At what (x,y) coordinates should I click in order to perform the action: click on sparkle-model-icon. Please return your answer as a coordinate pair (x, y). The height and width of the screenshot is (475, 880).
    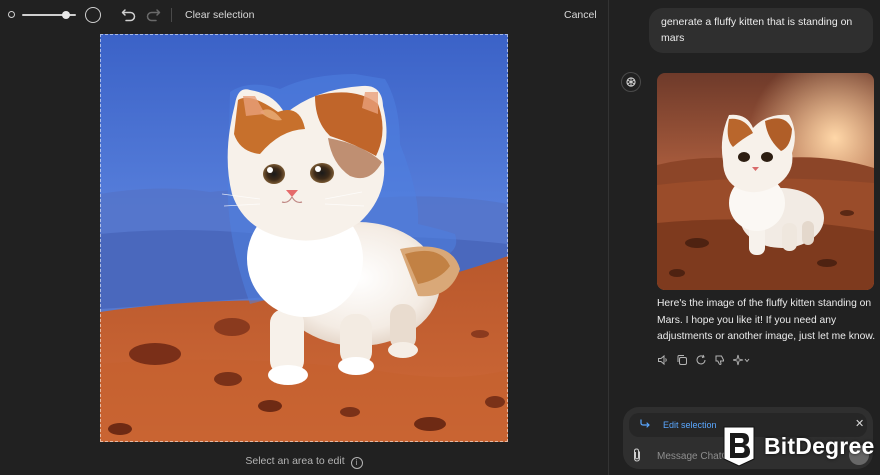
    Looking at the image, I should click on (742, 360).